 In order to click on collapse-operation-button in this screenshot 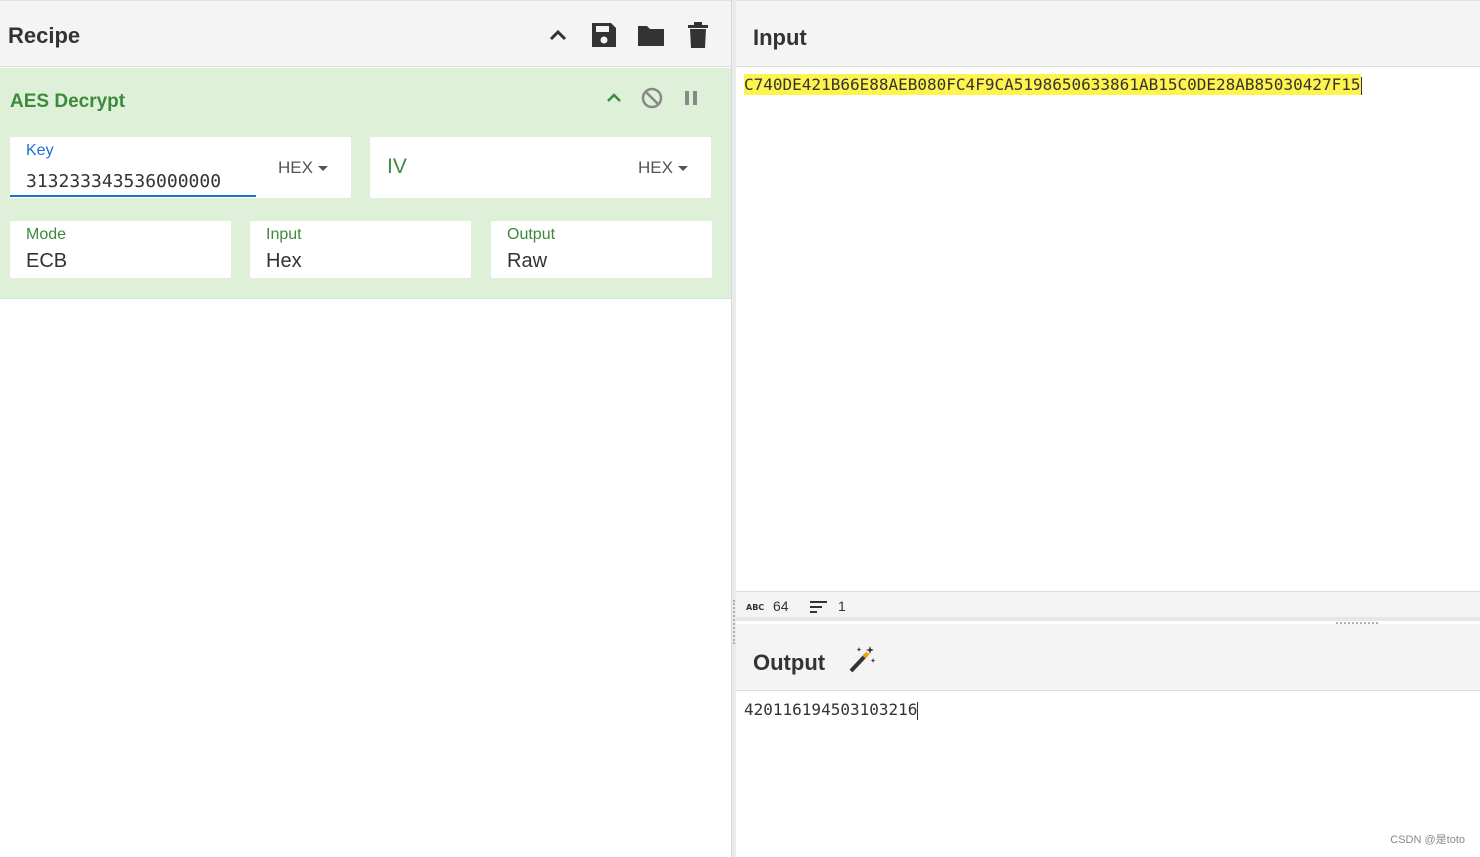, I will do `click(614, 98)`.